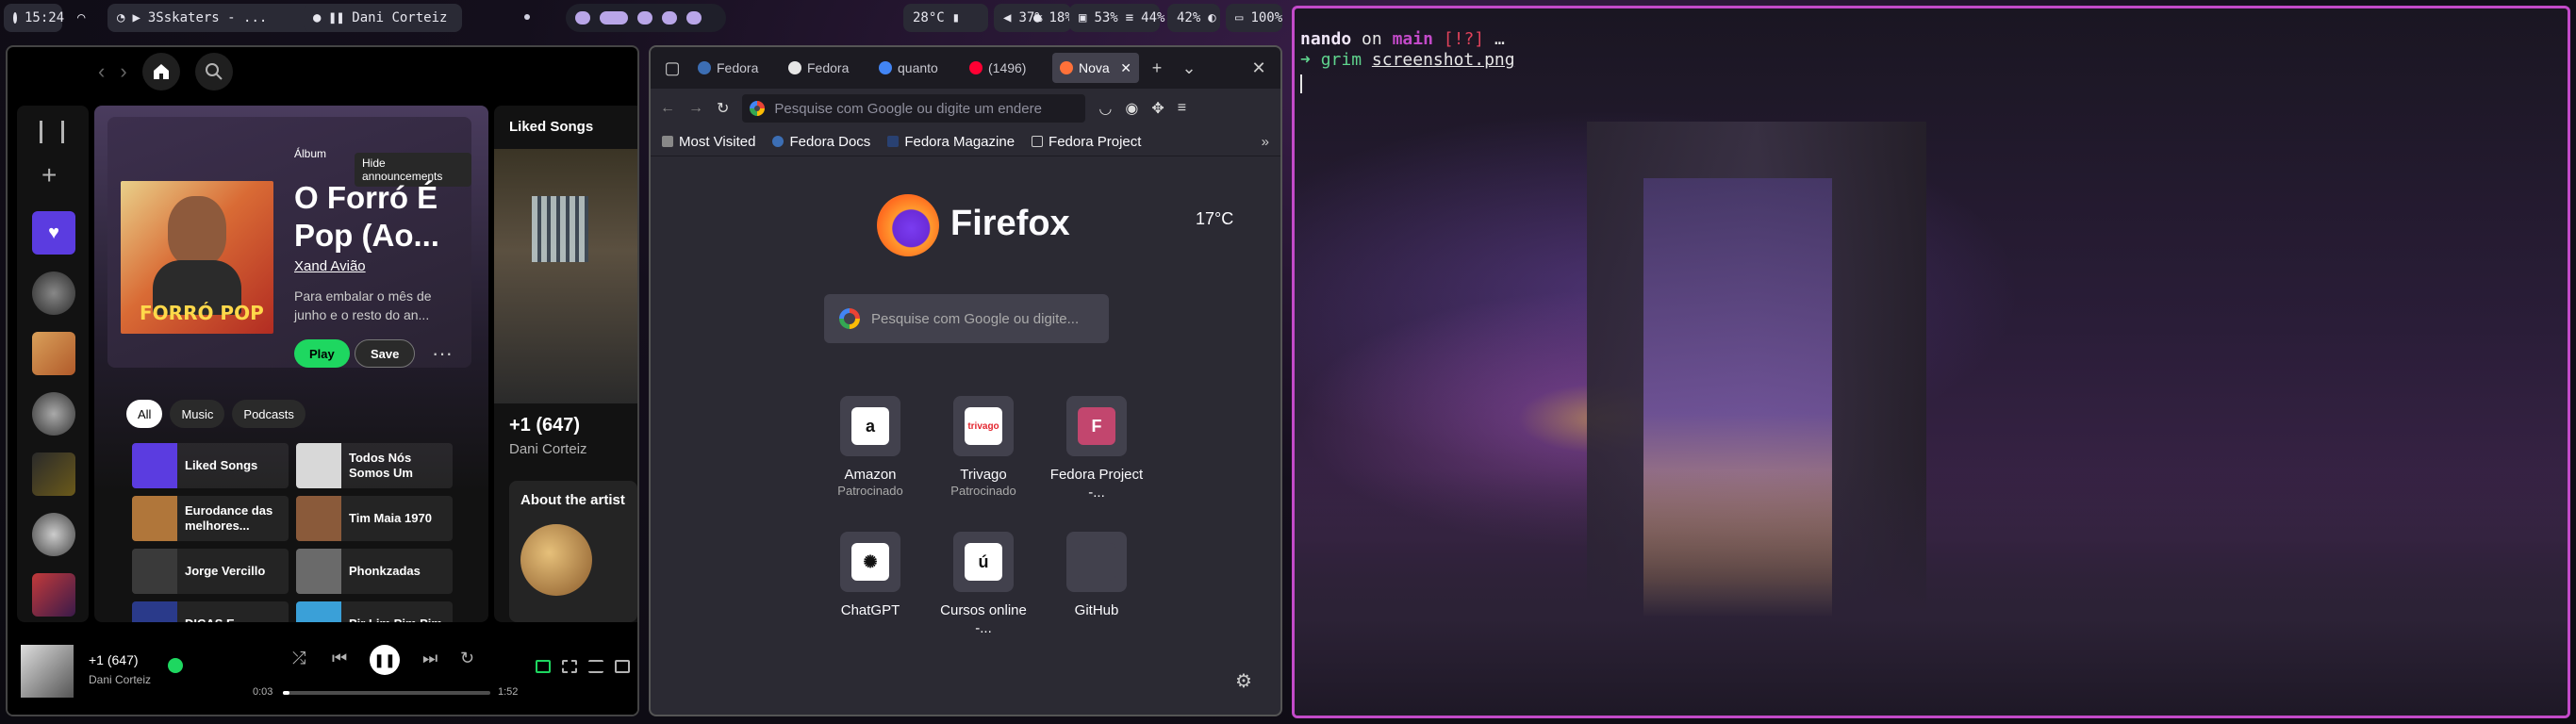 The height and width of the screenshot is (724, 2576). Describe the element at coordinates (695, 108) in the screenshot. I see `forward-icon: →` at that location.